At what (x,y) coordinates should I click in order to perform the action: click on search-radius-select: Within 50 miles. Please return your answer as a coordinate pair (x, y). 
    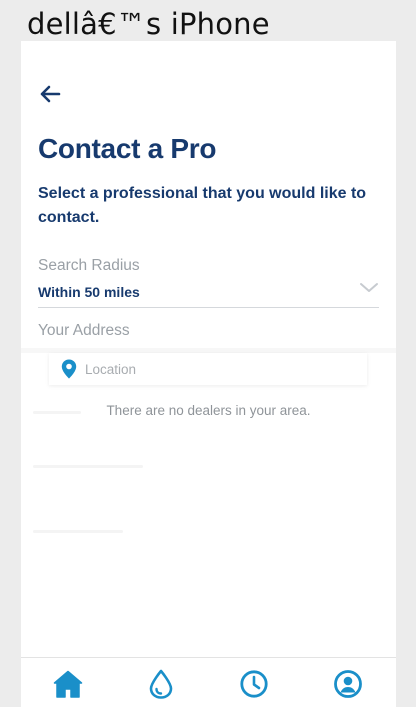
    Looking at the image, I should click on (208, 293).